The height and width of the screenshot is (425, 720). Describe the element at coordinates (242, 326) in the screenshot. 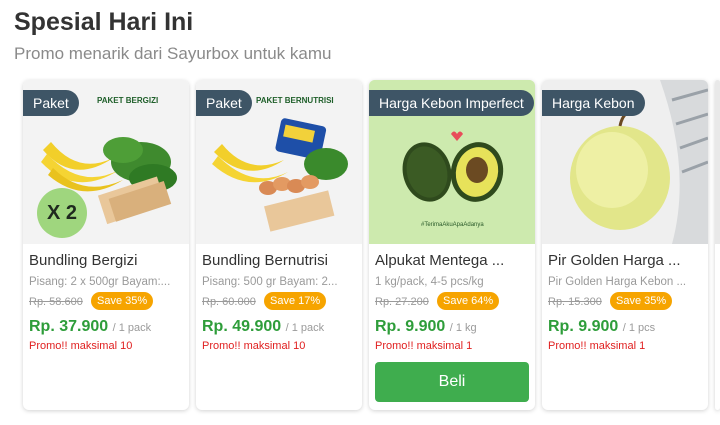

I see `current-price: Rp. 49.900` at that location.